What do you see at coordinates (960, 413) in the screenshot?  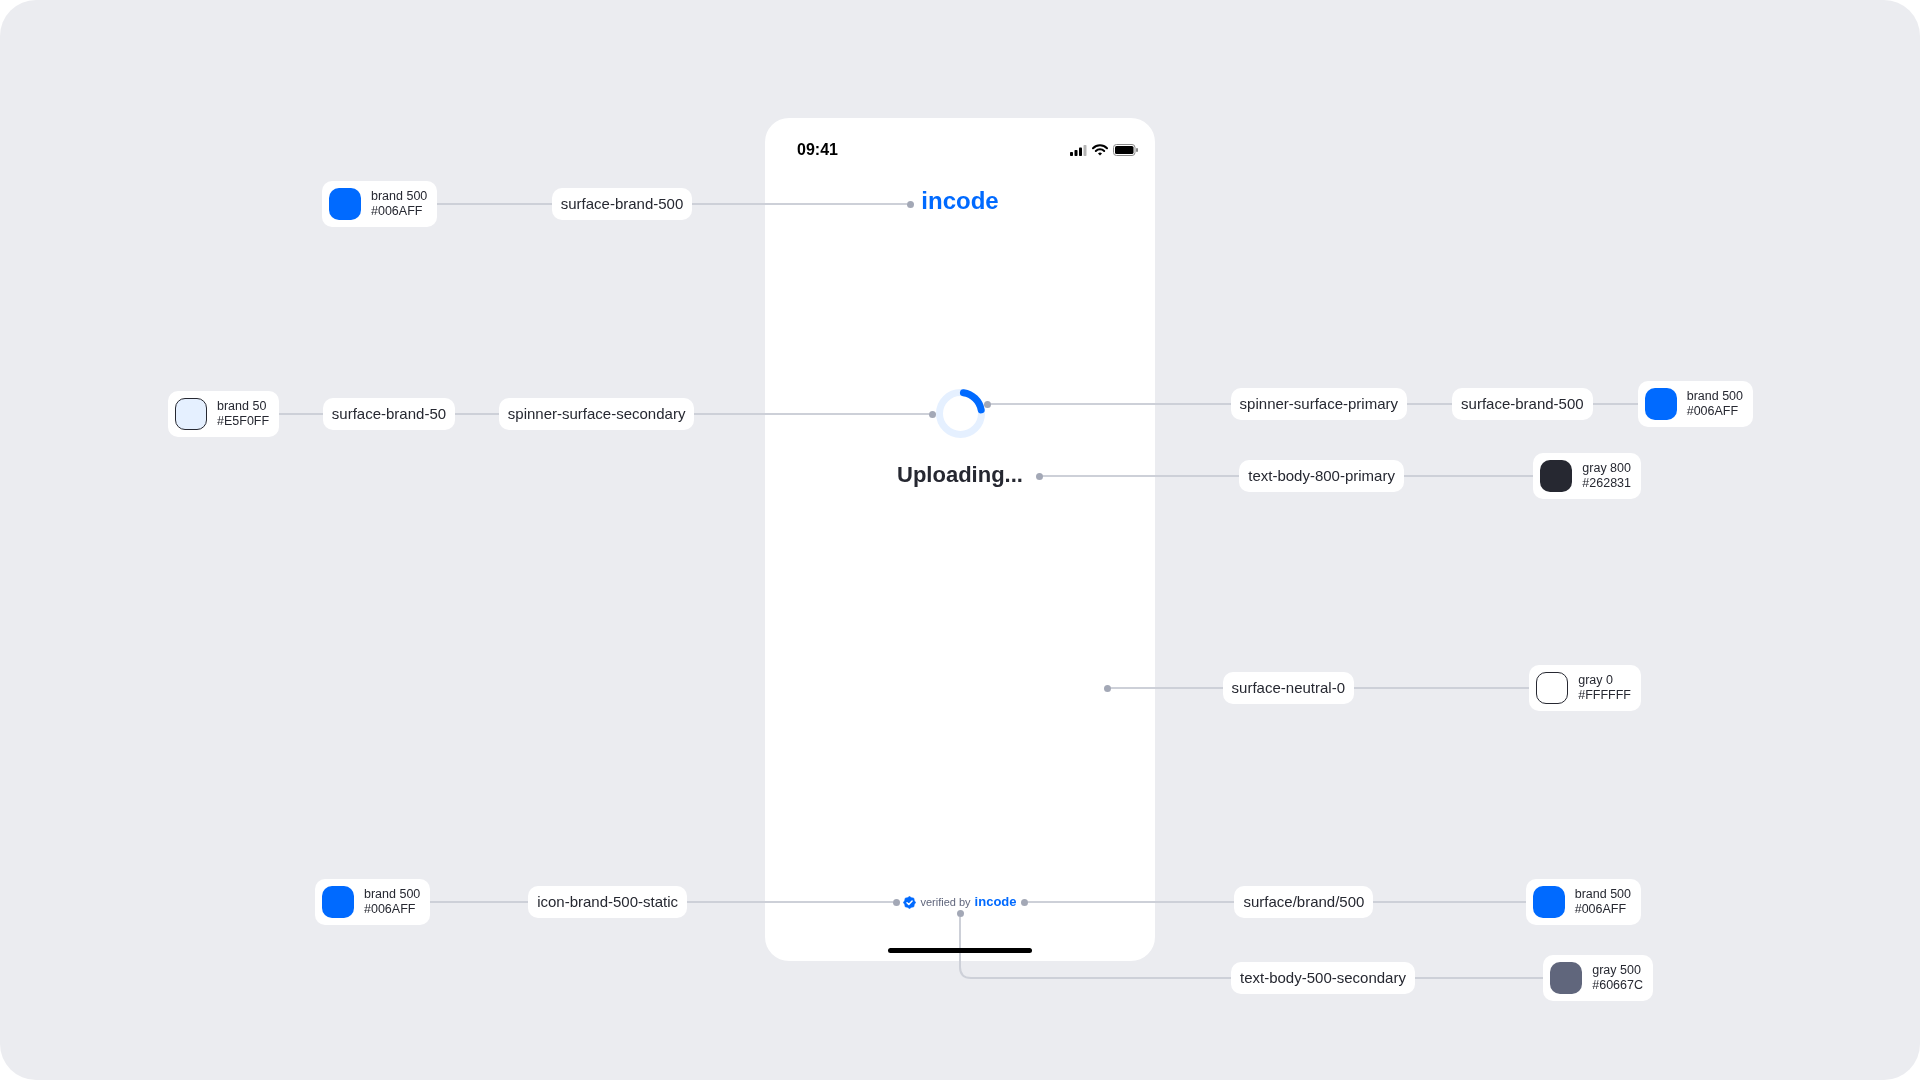 I see `spinner-icon` at bounding box center [960, 413].